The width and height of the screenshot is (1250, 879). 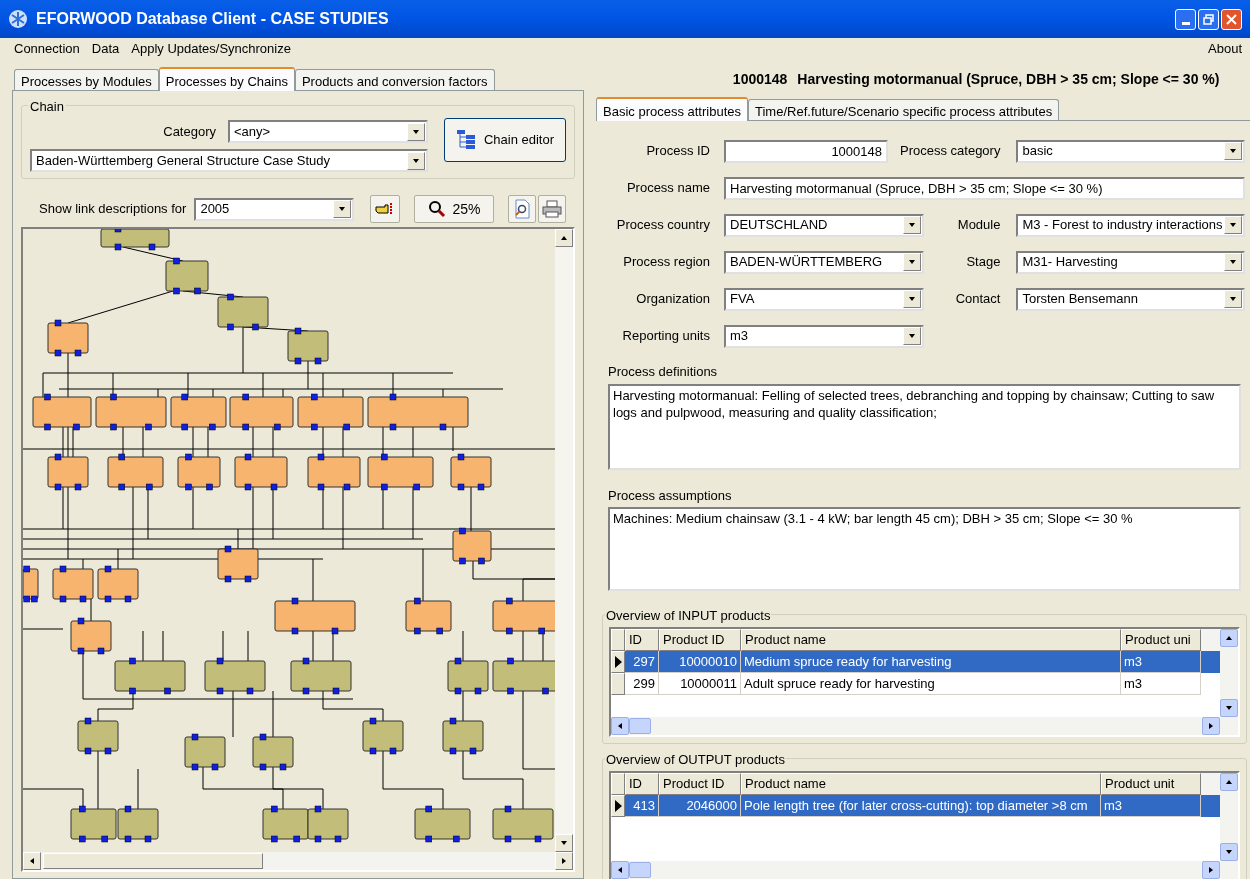 What do you see at coordinates (672, 109) in the screenshot?
I see `tab: Basic process attributes` at bounding box center [672, 109].